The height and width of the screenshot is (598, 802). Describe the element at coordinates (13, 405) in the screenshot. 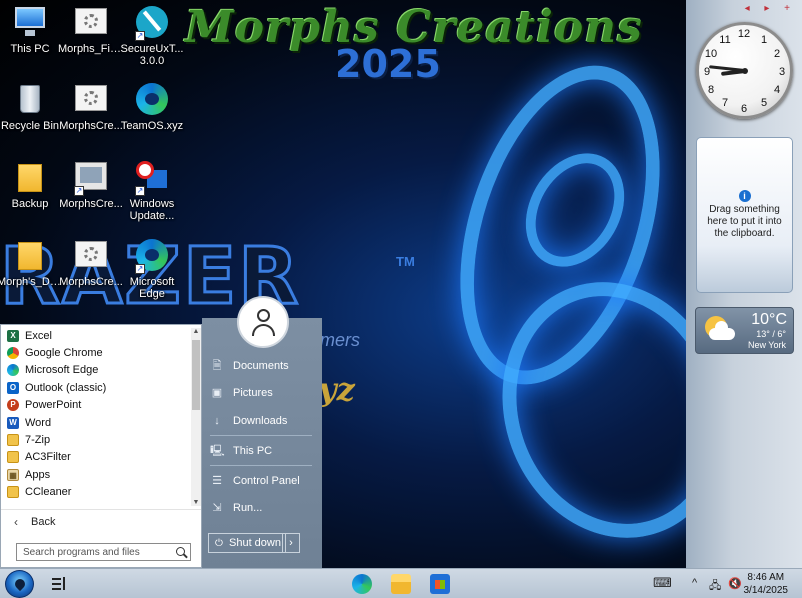

I see `powerpoint-icon: P` at that location.